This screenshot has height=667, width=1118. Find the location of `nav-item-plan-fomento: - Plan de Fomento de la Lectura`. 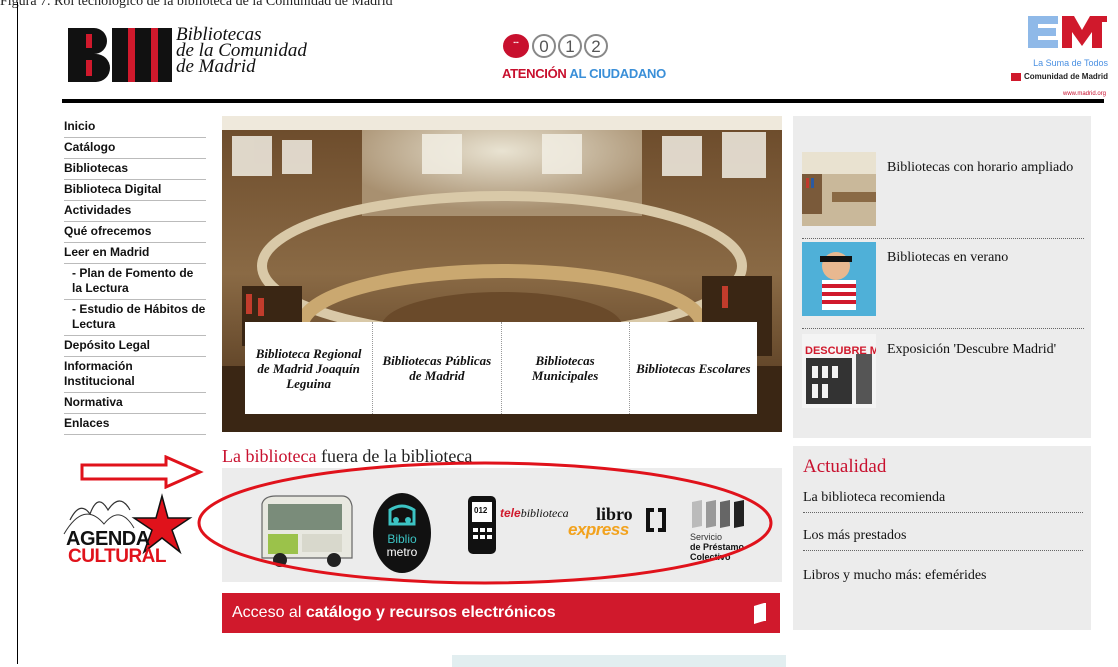

nav-item-plan-fomento: - Plan de Fomento de la Lectura is located at coordinates (135, 282).